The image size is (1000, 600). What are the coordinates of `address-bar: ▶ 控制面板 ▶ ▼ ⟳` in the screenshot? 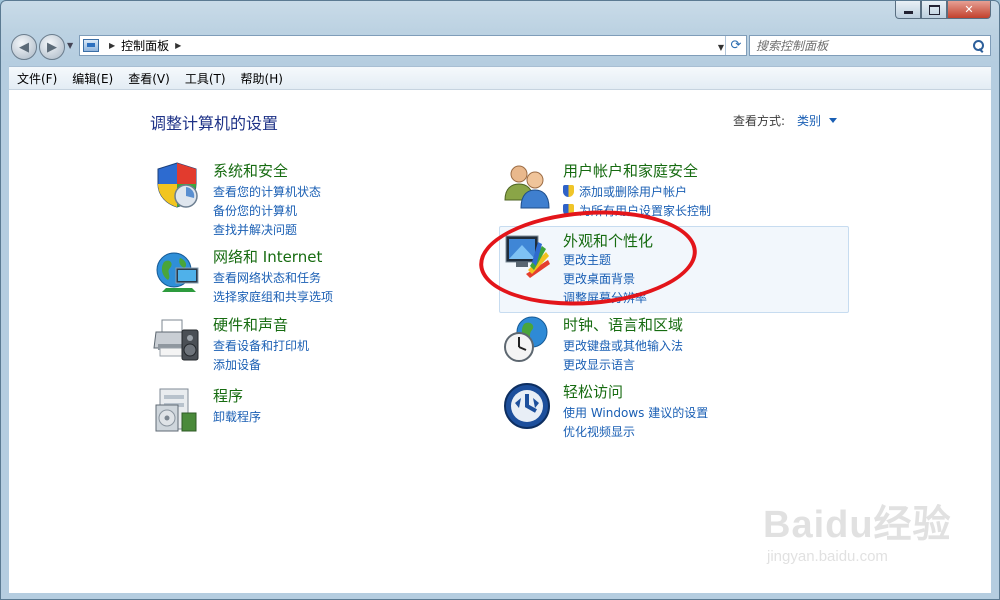 It's located at (413, 45).